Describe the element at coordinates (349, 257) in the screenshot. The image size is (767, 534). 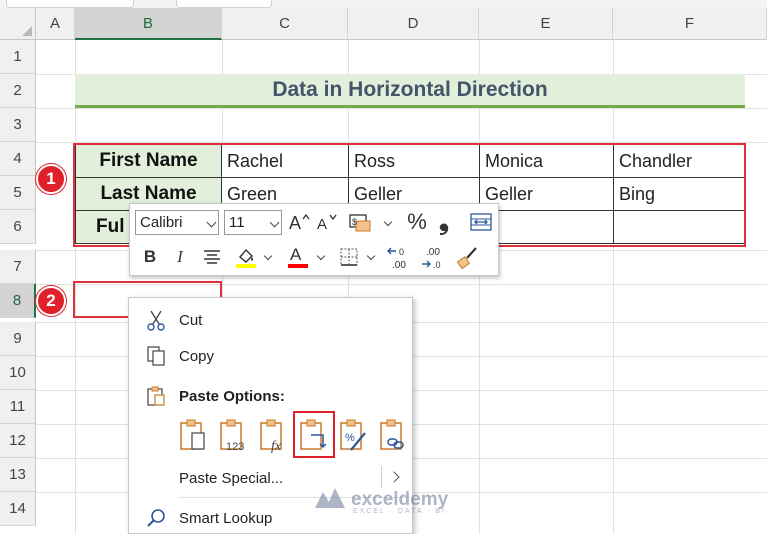
I see `borders-icon` at that location.